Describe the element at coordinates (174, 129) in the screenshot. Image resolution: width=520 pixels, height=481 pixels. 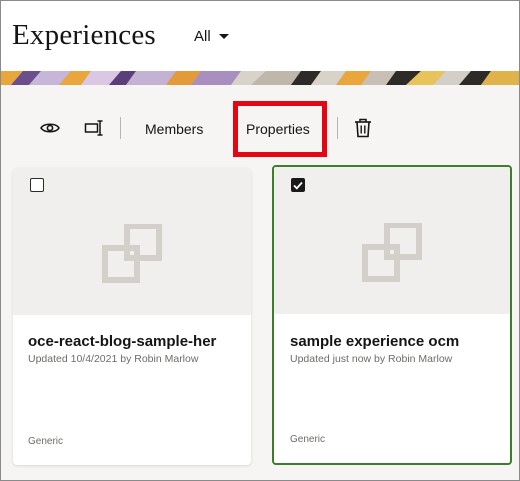
I see `members-button: Members` at that location.